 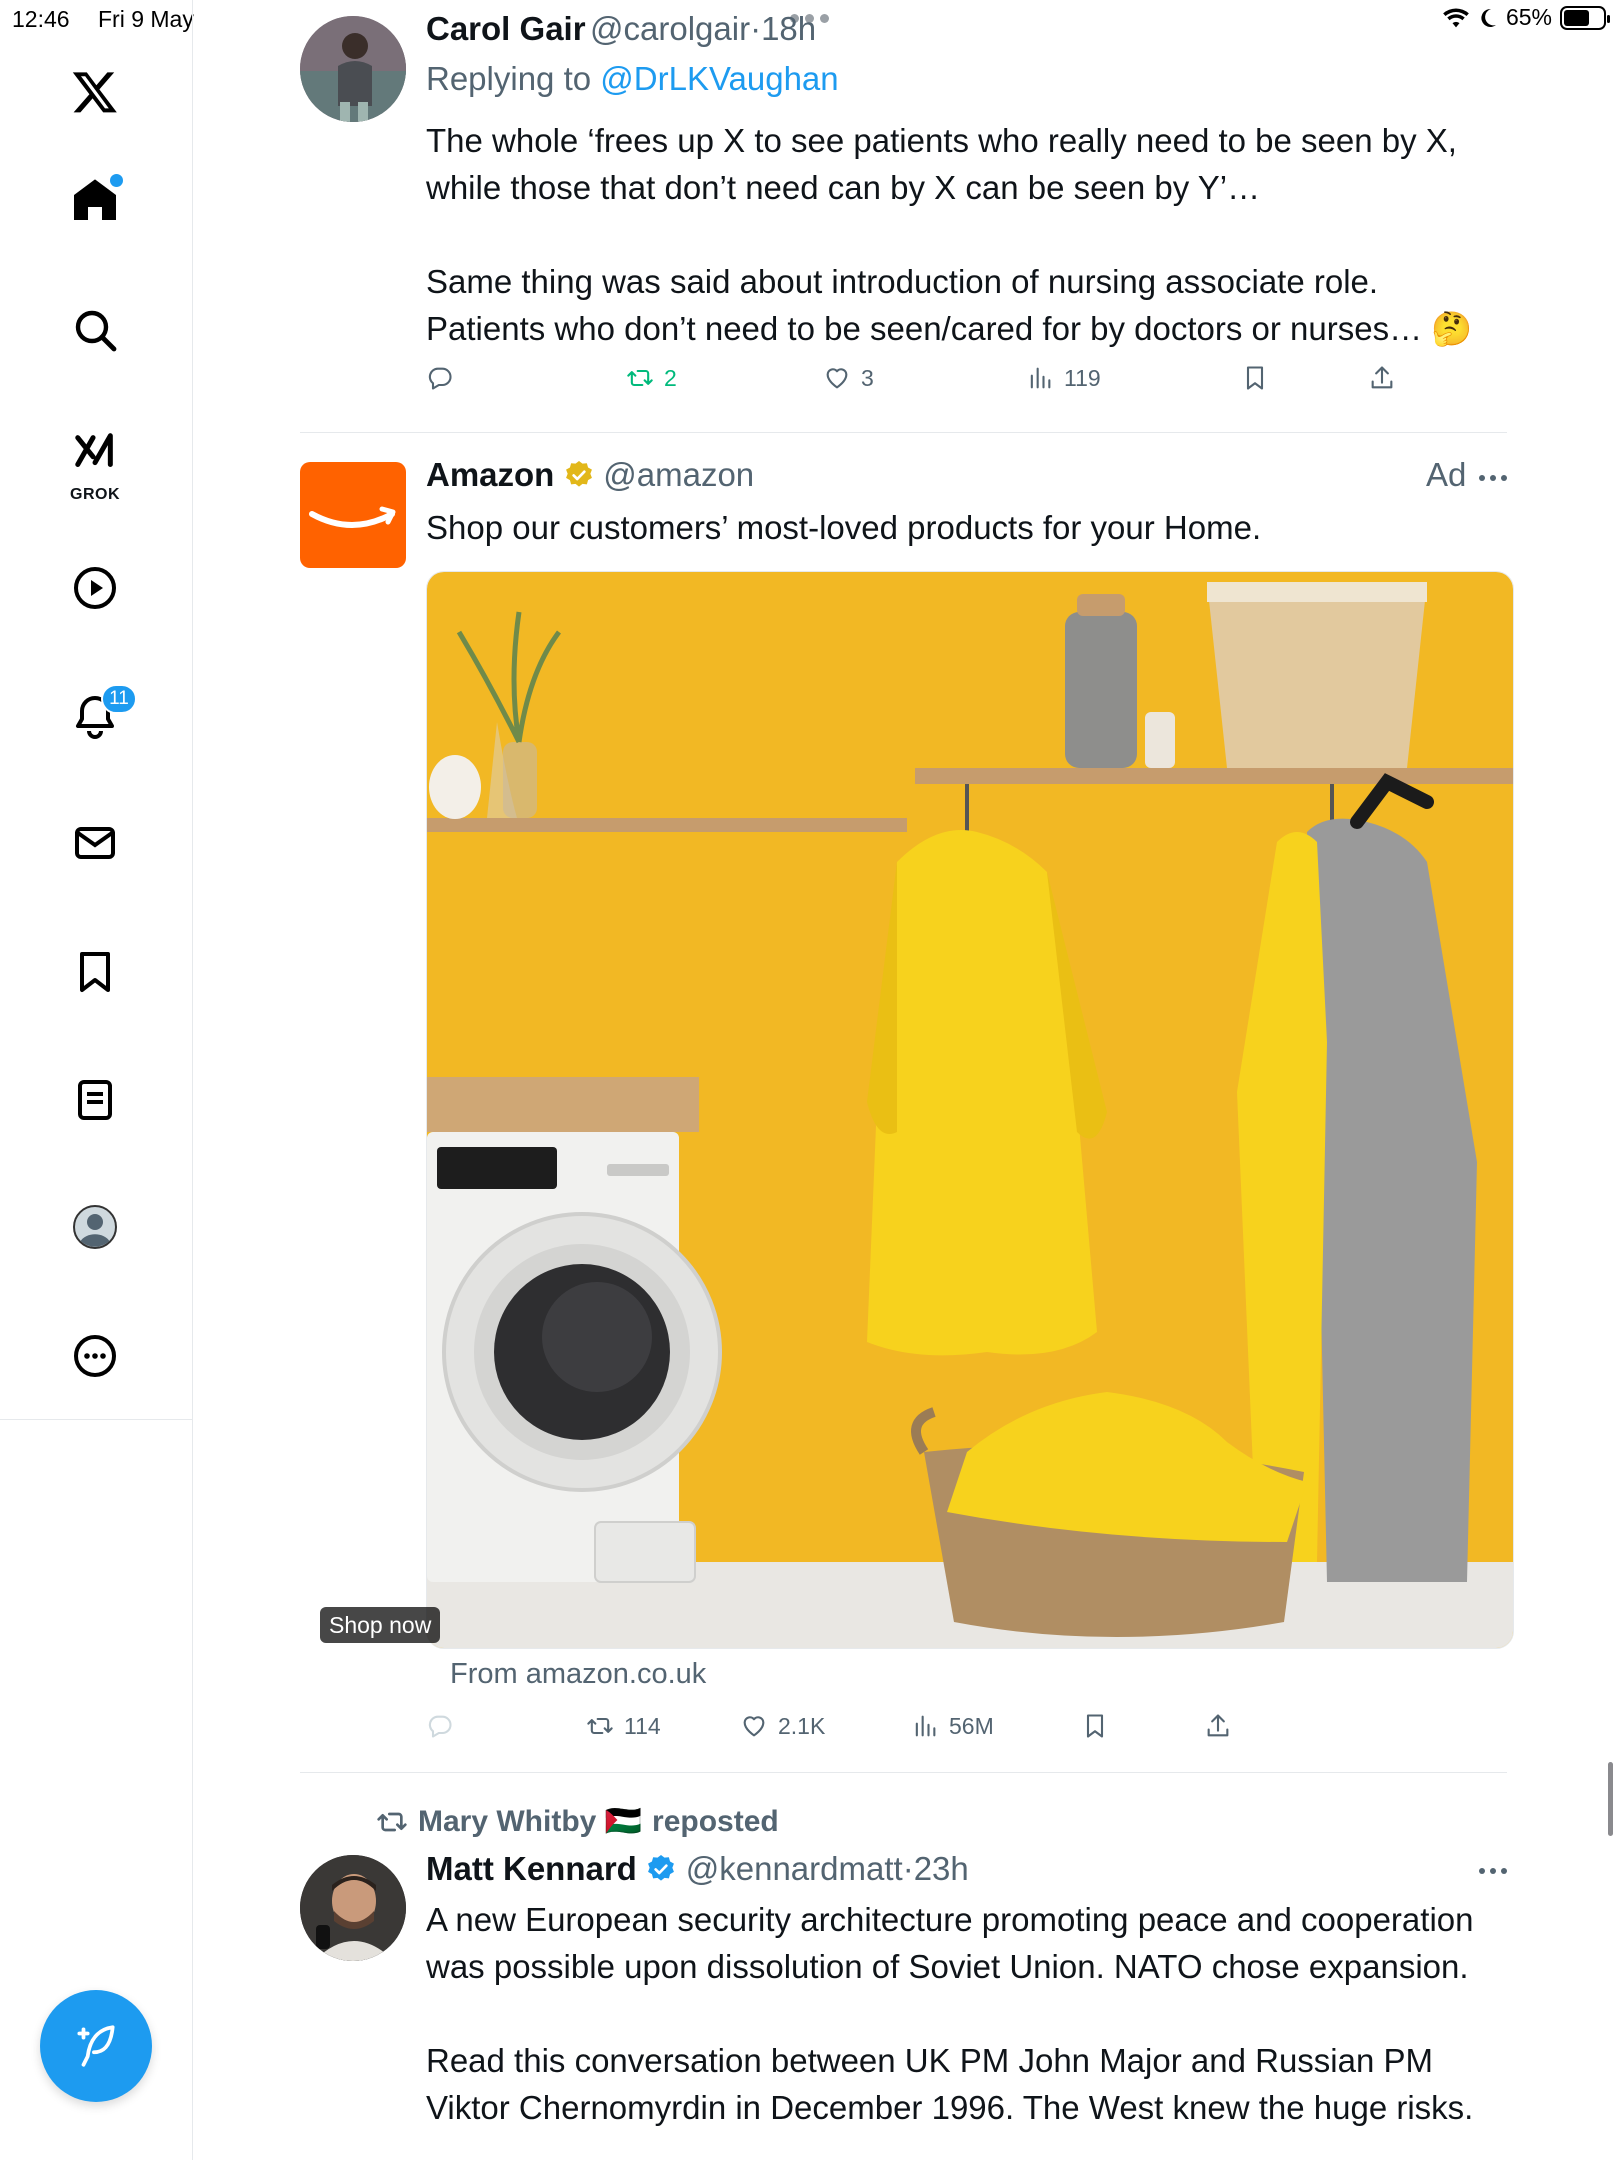 I want to click on sidebar: GROK 11, so click(x=96, y=710).